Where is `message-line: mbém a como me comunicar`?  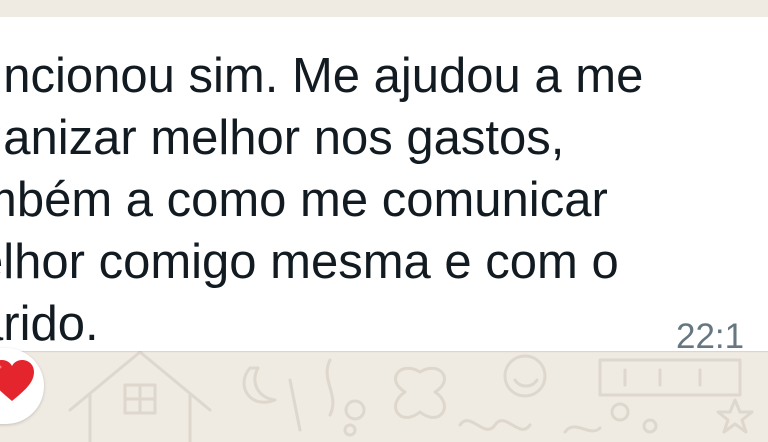 message-line: mbém a como me comunicar is located at coordinates (304, 200).